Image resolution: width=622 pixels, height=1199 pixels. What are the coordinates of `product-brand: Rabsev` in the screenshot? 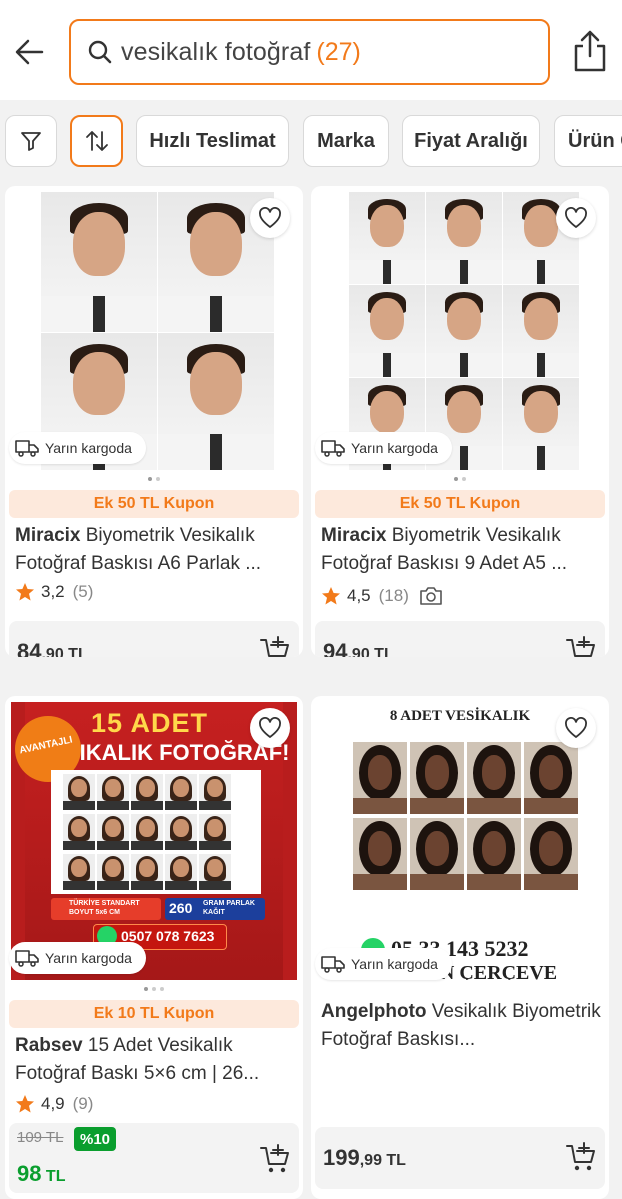 It's located at (49, 1045).